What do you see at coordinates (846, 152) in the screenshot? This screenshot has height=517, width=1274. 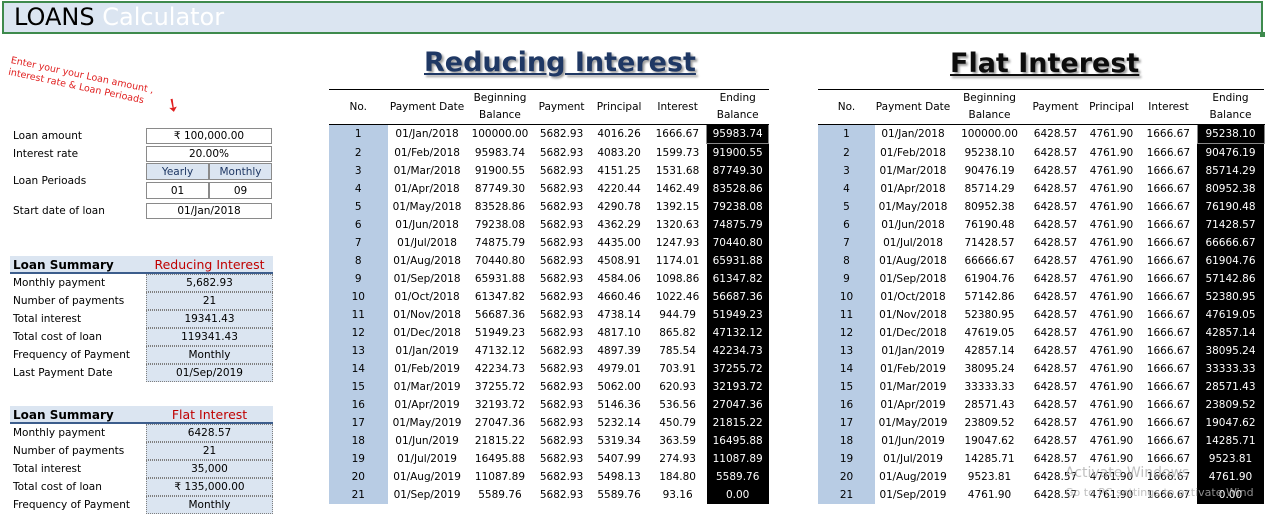 I see `table-cell: 2` at bounding box center [846, 152].